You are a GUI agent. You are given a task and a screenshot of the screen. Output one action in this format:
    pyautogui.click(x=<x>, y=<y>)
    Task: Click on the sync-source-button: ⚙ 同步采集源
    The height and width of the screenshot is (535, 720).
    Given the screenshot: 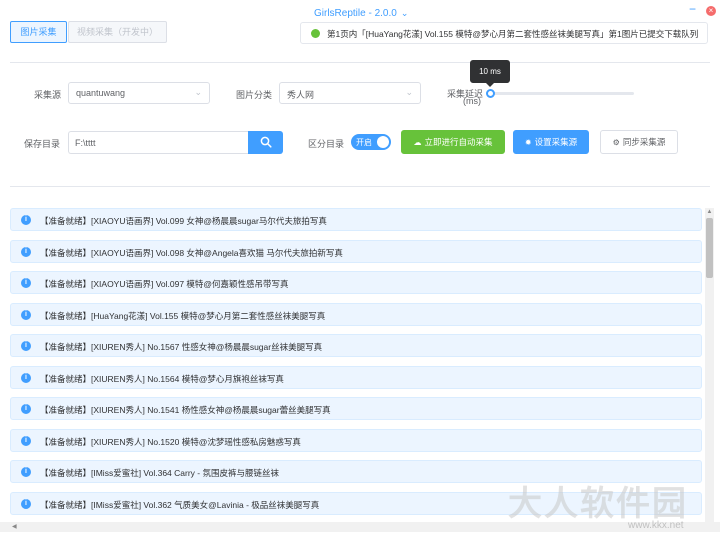 What is the action you would take?
    pyautogui.click(x=639, y=142)
    